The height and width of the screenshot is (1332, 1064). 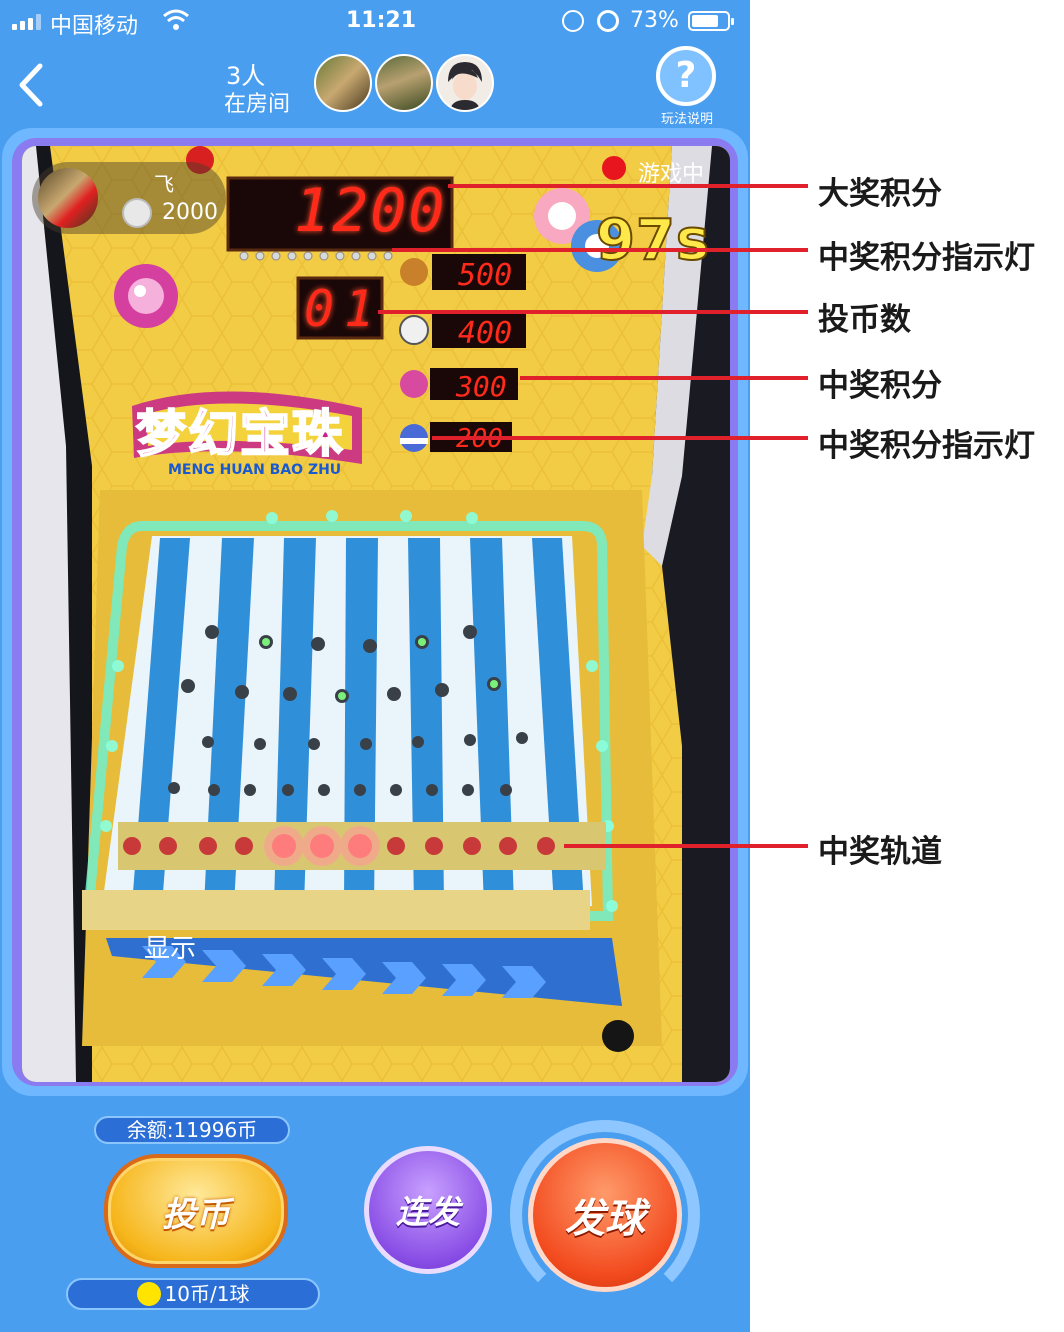 I want to click on annotation-coin-count: 投币数, so click(x=864, y=320).